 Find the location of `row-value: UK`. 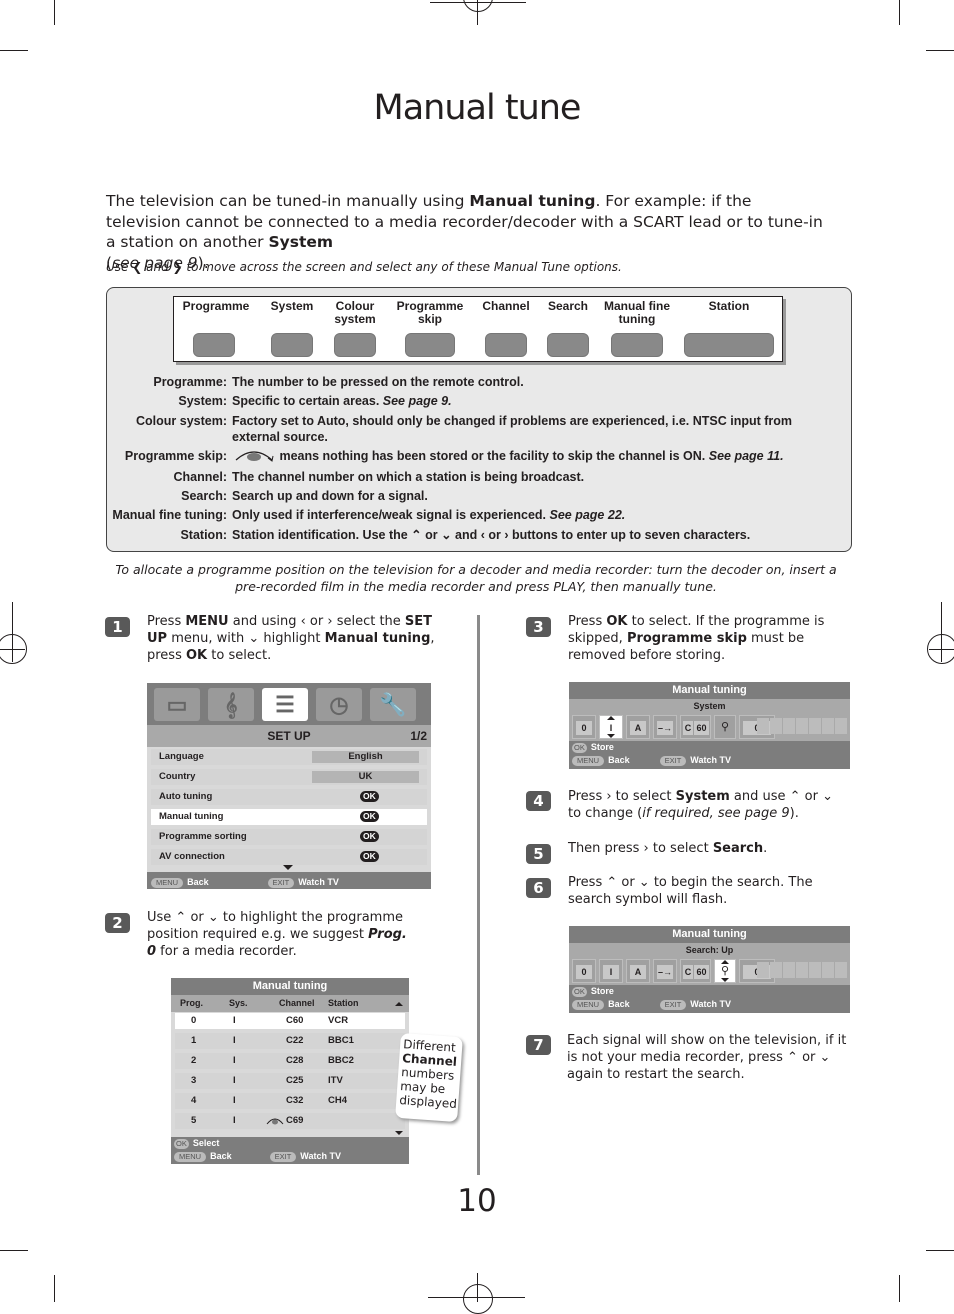

row-value: UK is located at coordinates (365, 777).